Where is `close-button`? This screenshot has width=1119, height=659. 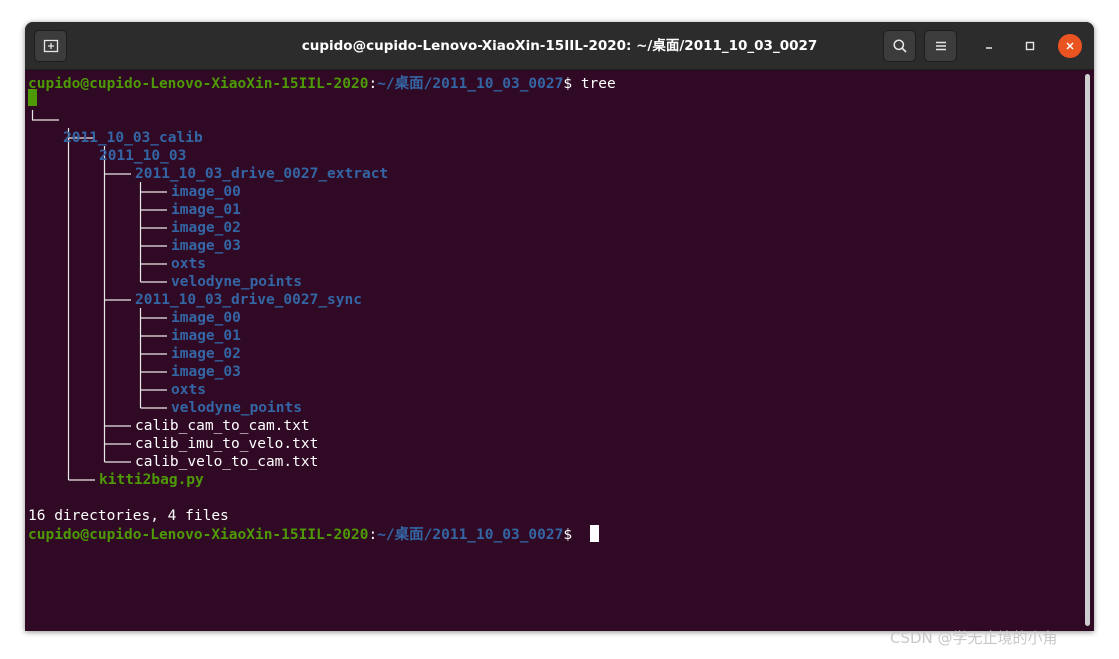
close-button is located at coordinates (1070, 46).